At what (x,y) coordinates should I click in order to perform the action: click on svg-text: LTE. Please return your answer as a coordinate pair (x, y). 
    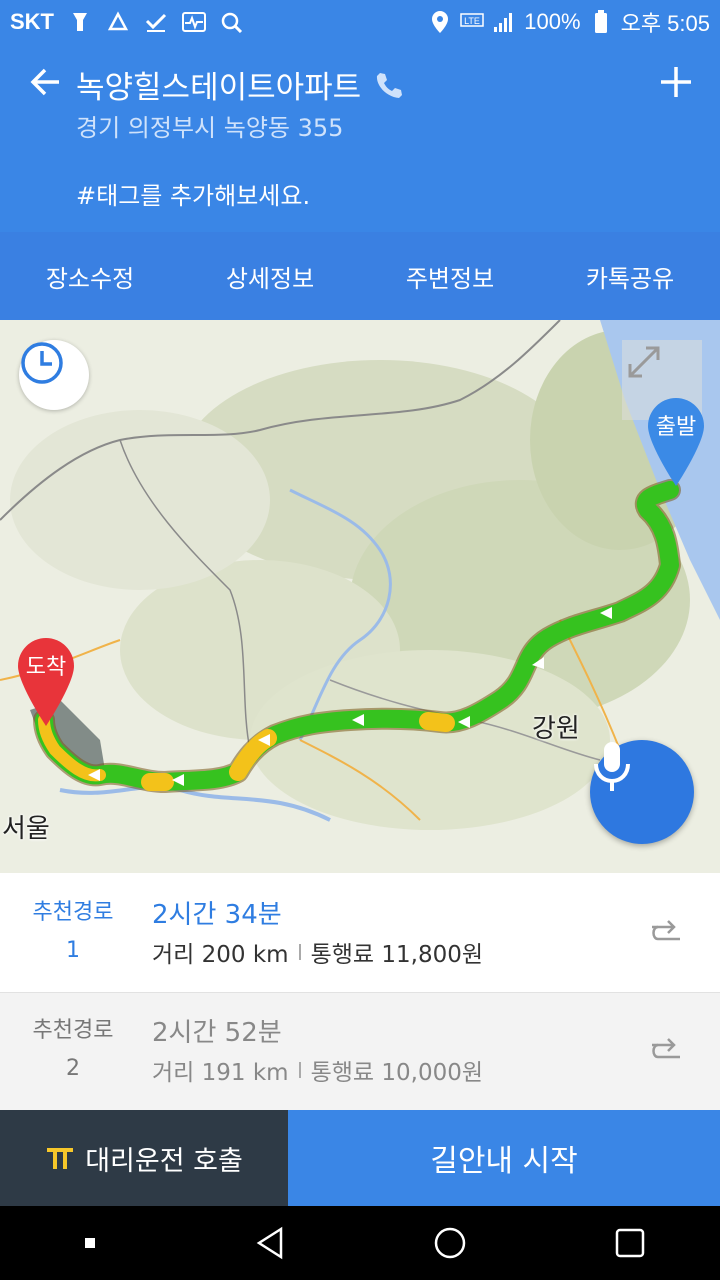
    Looking at the image, I should click on (472, 21).